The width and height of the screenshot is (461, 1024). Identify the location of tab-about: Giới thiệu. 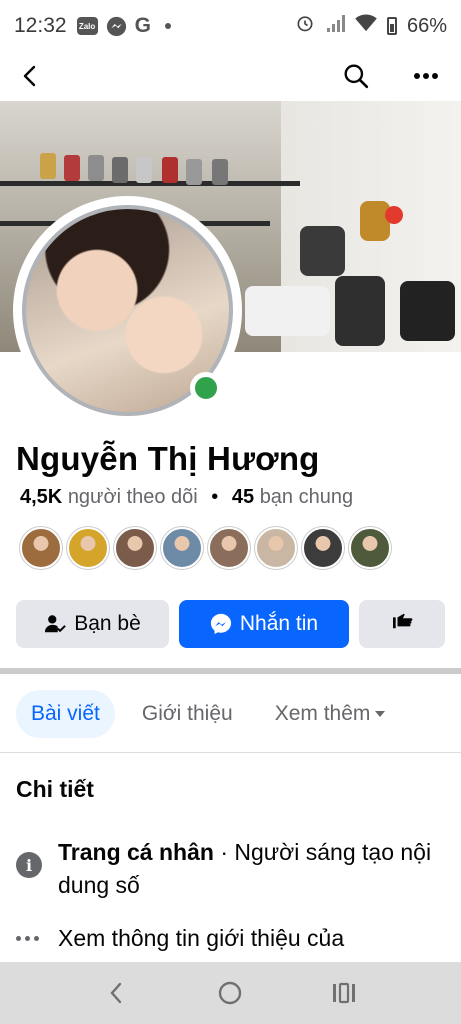
(187, 714).